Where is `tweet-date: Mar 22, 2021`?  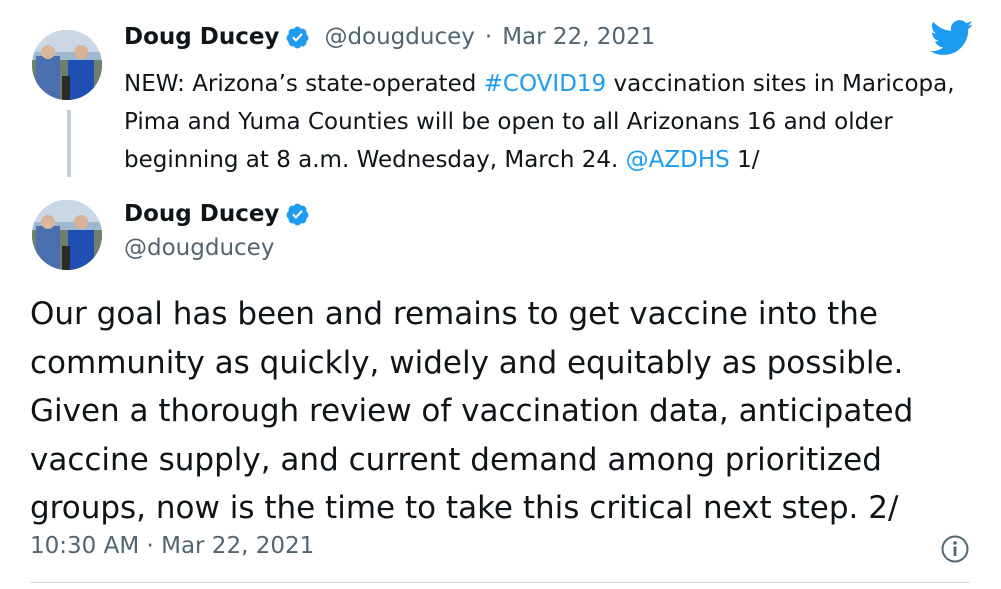 tweet-date: Mar 22, 2021 is located at coordinates (578, 37).